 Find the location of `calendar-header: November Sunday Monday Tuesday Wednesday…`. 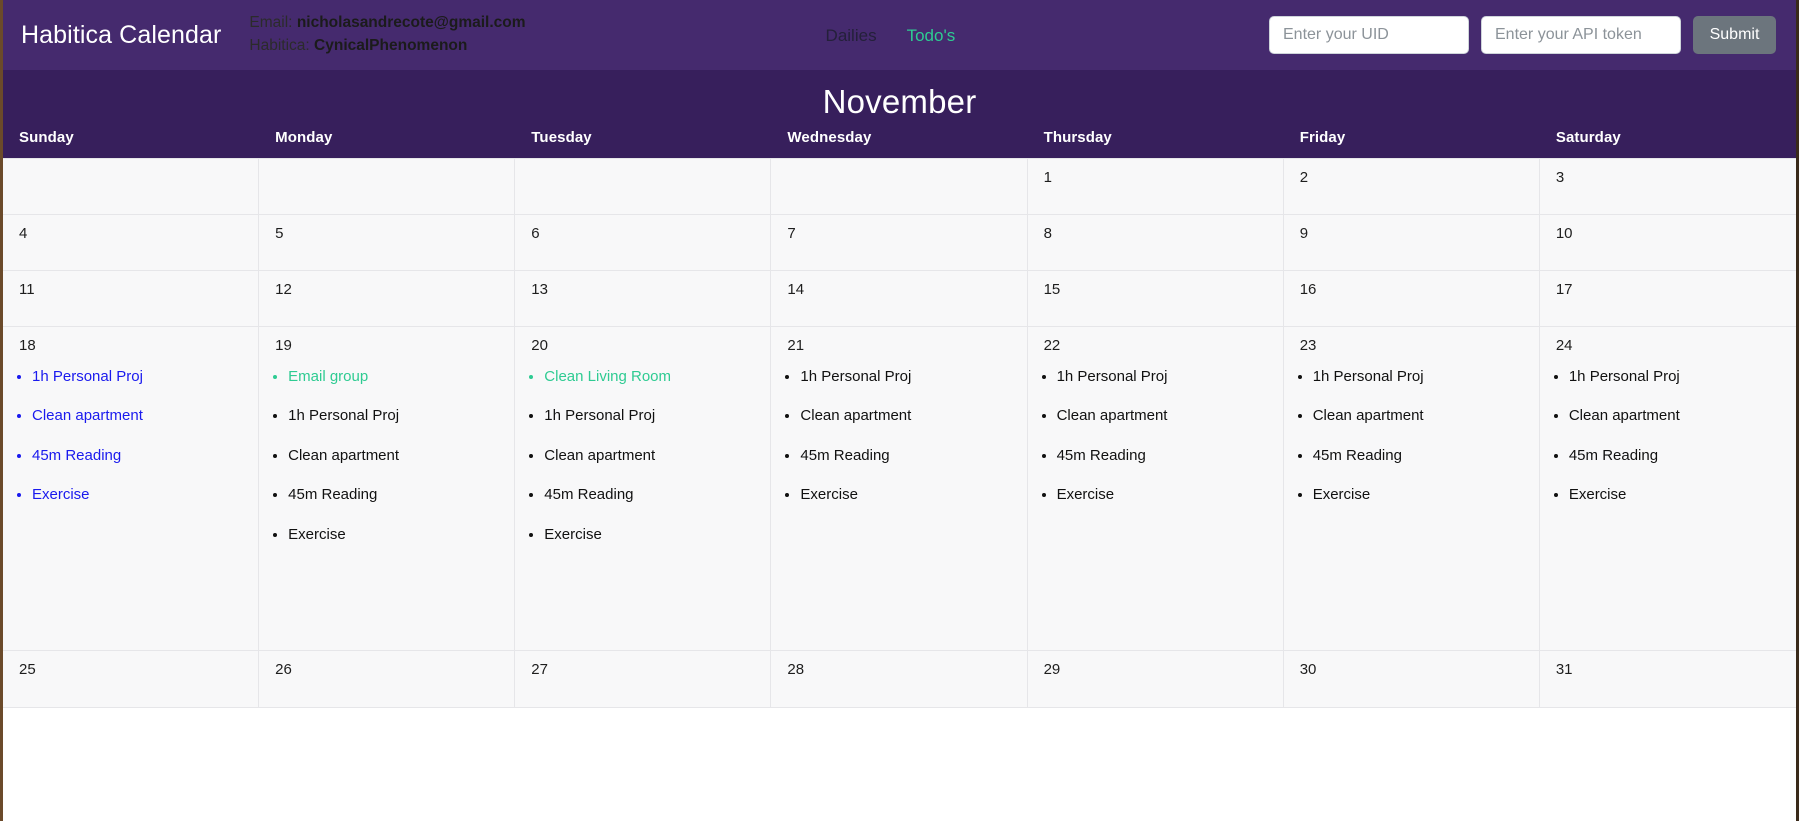

calendar-header: November Sunday Monday Tuesday Wednesday… is located at coordinates (899, 114).